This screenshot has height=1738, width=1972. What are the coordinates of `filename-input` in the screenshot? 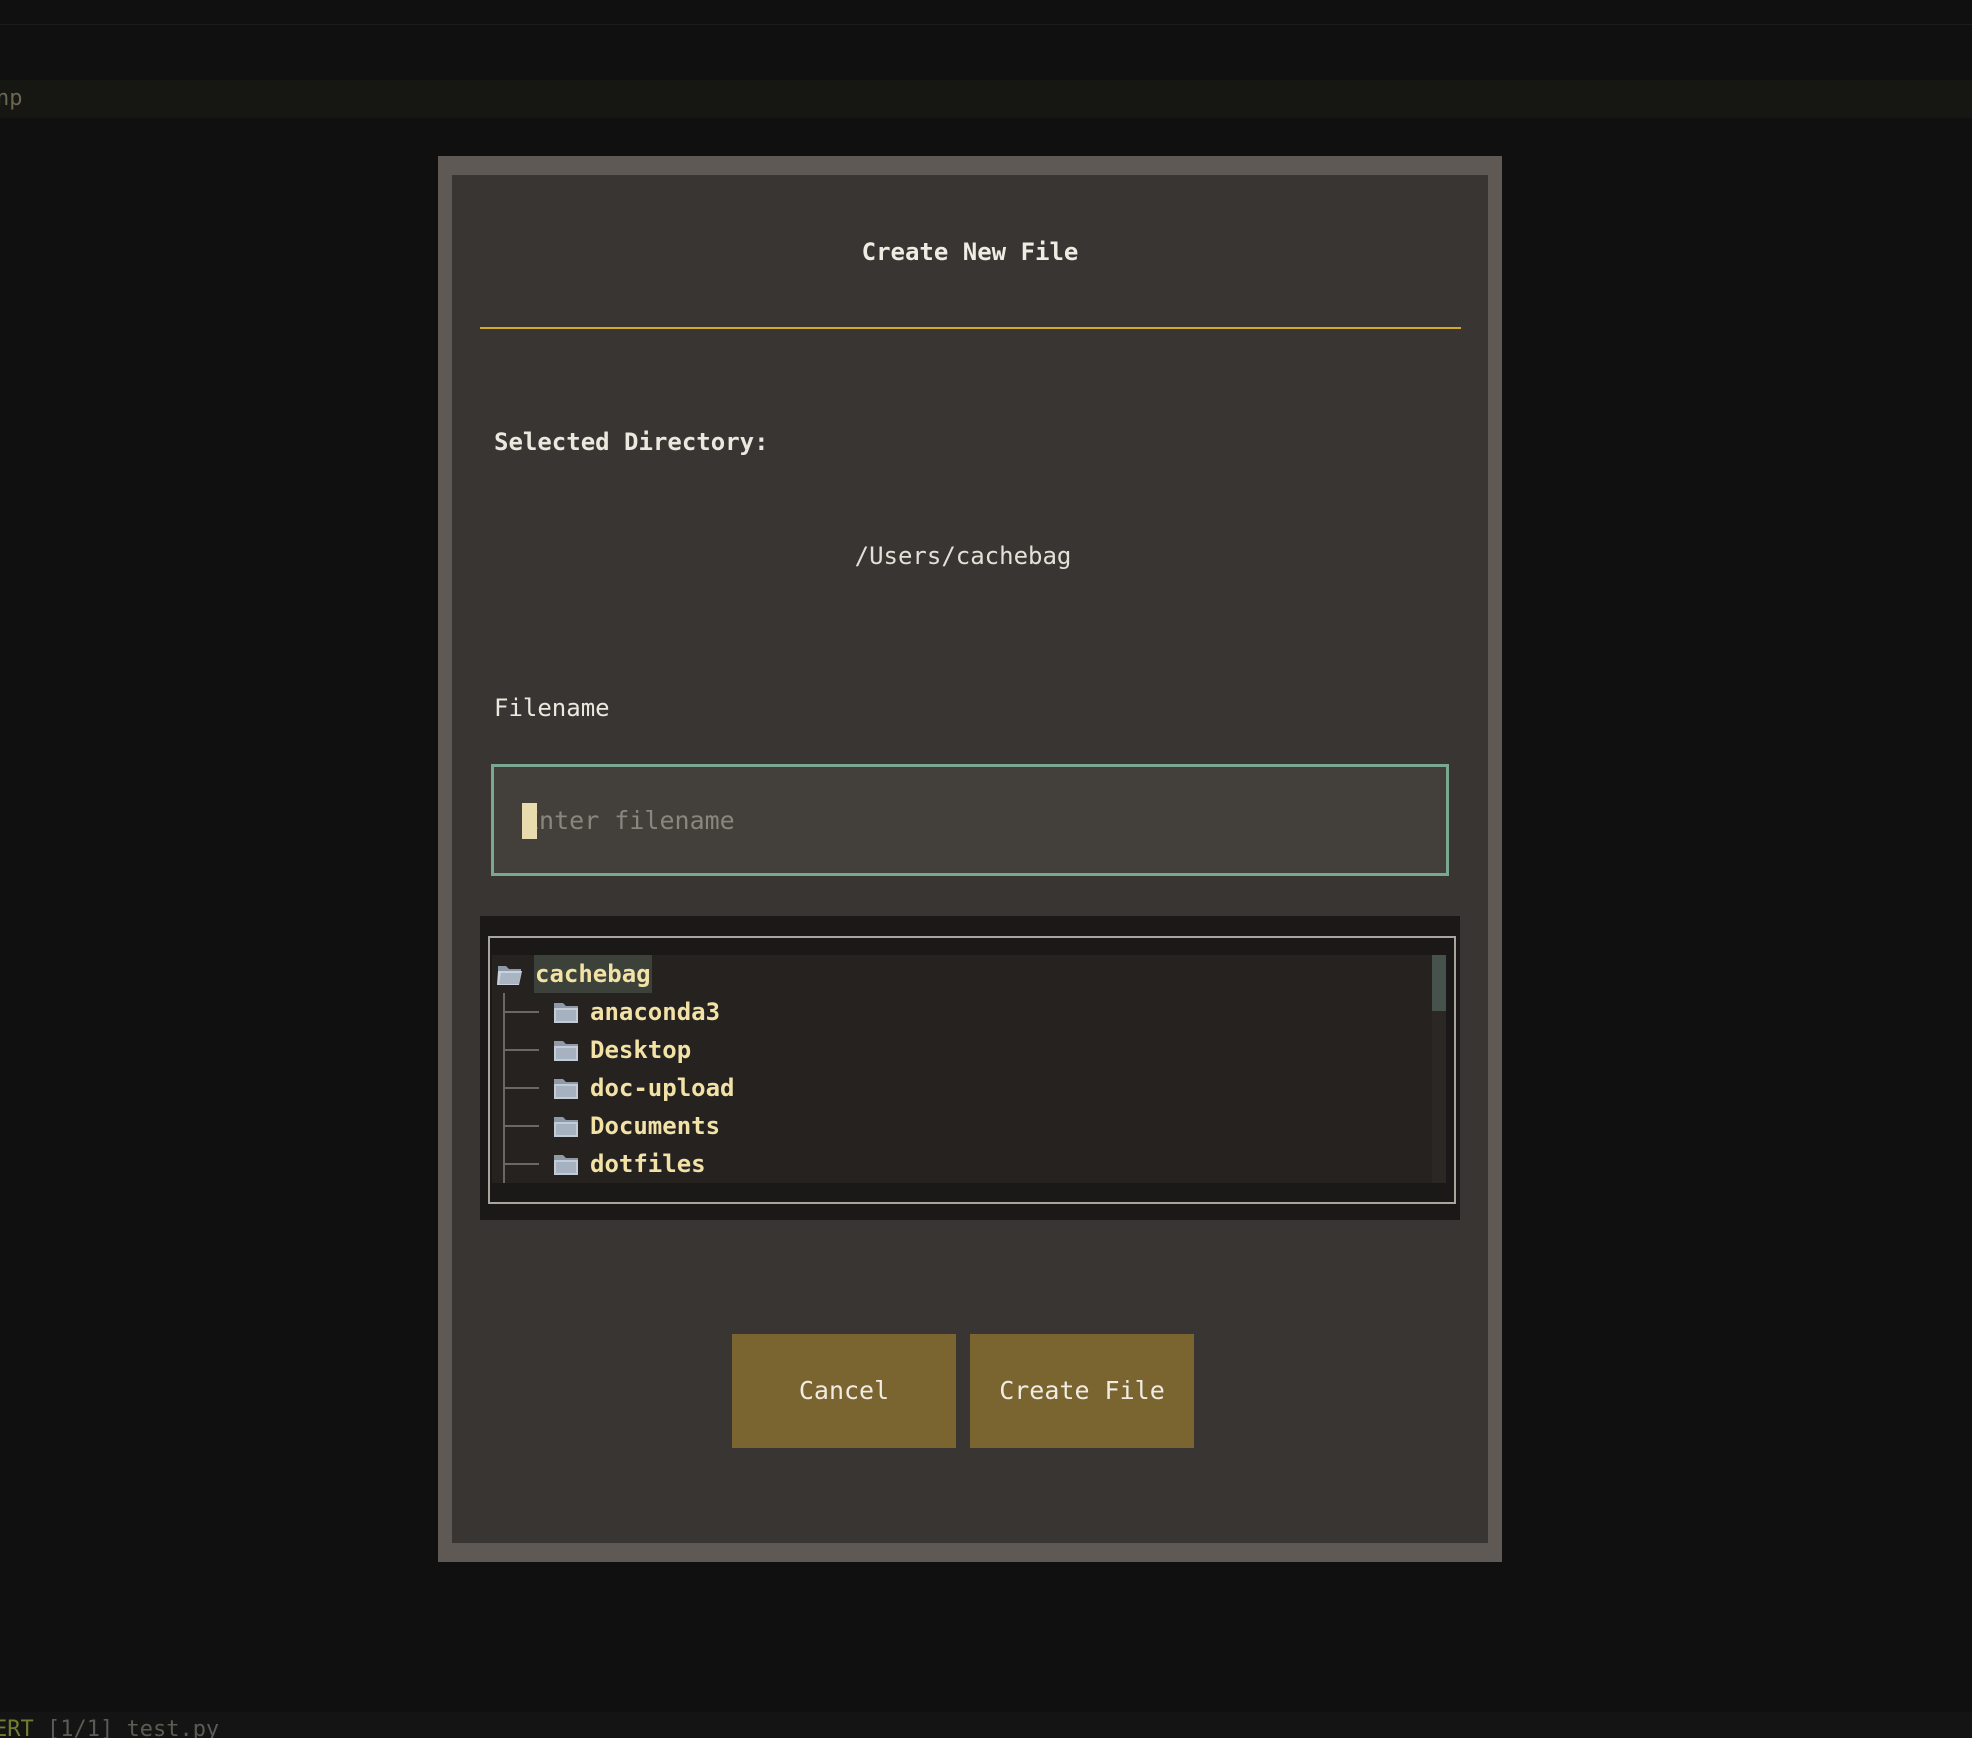 It's located at (970, 820).